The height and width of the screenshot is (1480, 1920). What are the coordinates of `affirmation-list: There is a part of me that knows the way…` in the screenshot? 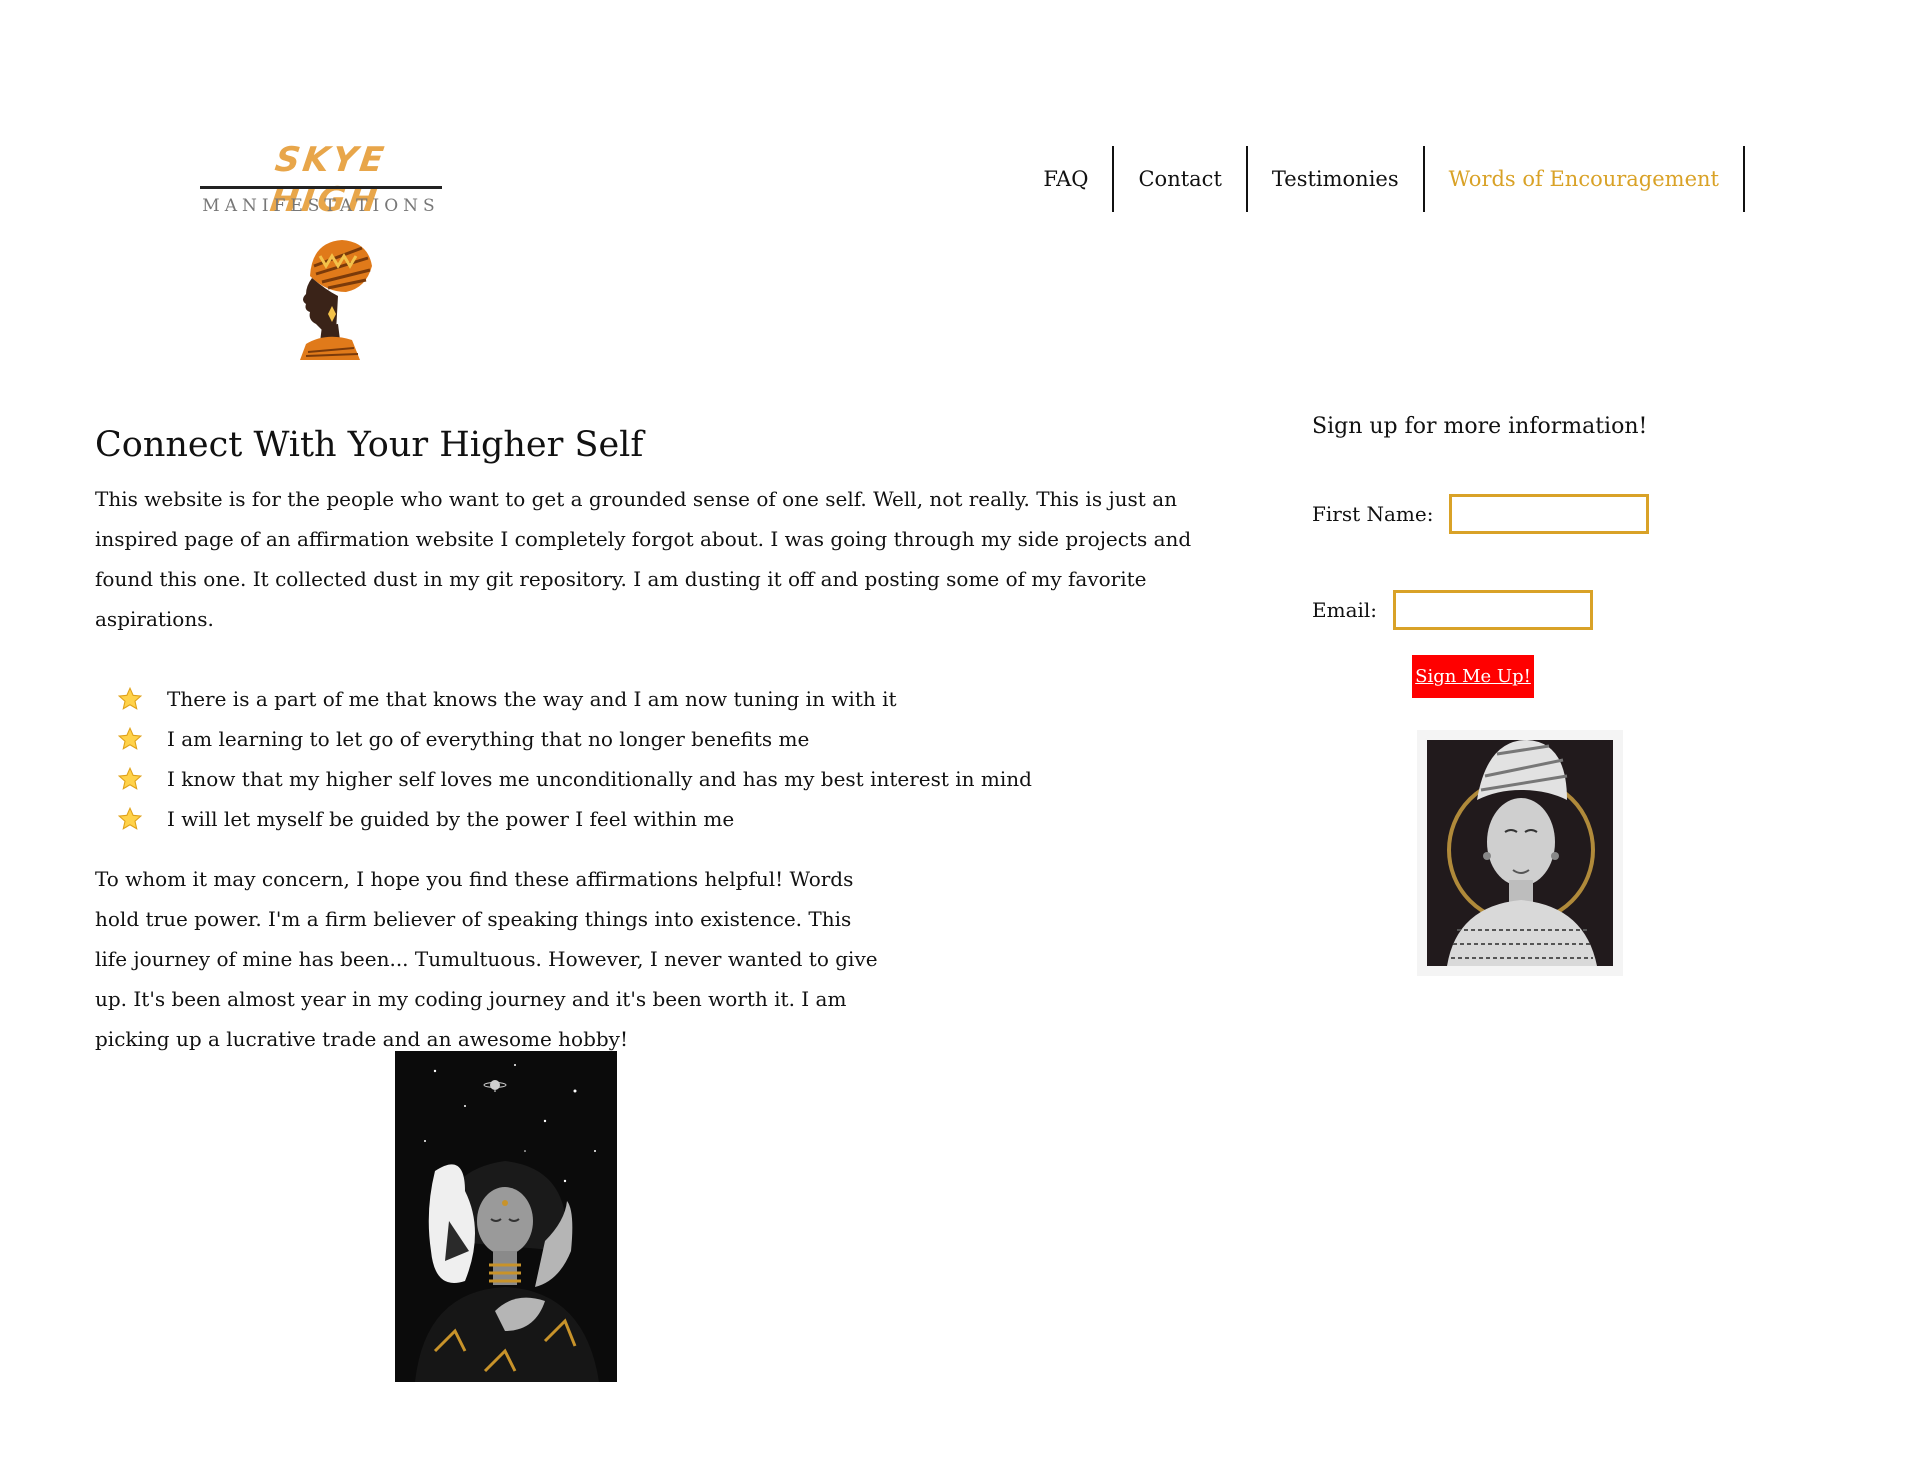 It's located at (650, 759).